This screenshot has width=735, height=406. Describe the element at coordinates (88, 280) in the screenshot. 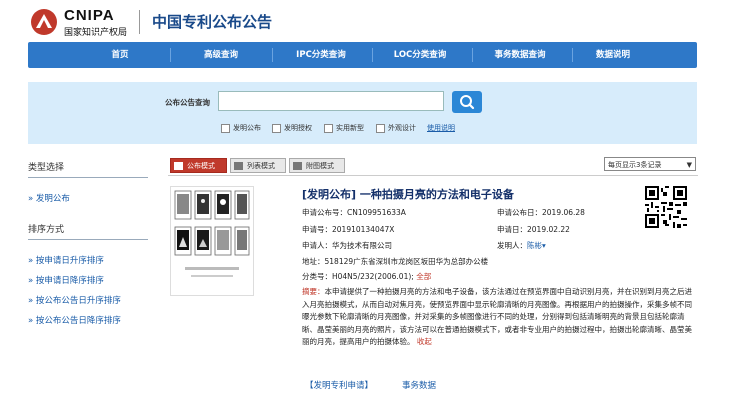

I see `sort-app-date-desc: 按申请日降序排序` at that location.